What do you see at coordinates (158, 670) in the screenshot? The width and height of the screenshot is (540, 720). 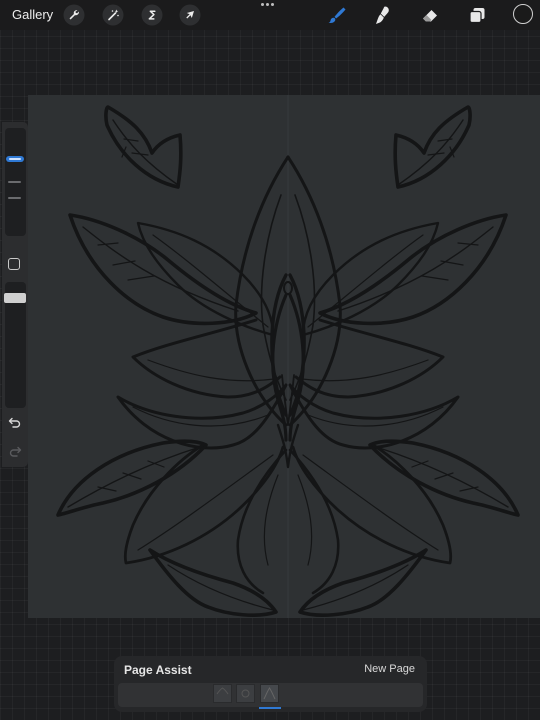 I see `page-assist-title: Page Assist` at bounding box center [158, 670].